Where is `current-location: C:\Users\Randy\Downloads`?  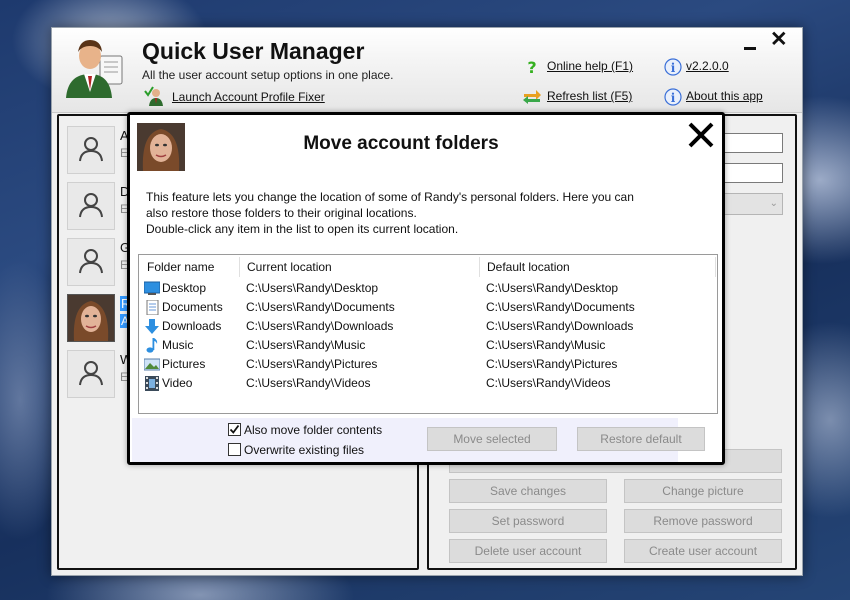
current-location: C:\Users\Randy\Downloads is located at coordinates (320, 326).